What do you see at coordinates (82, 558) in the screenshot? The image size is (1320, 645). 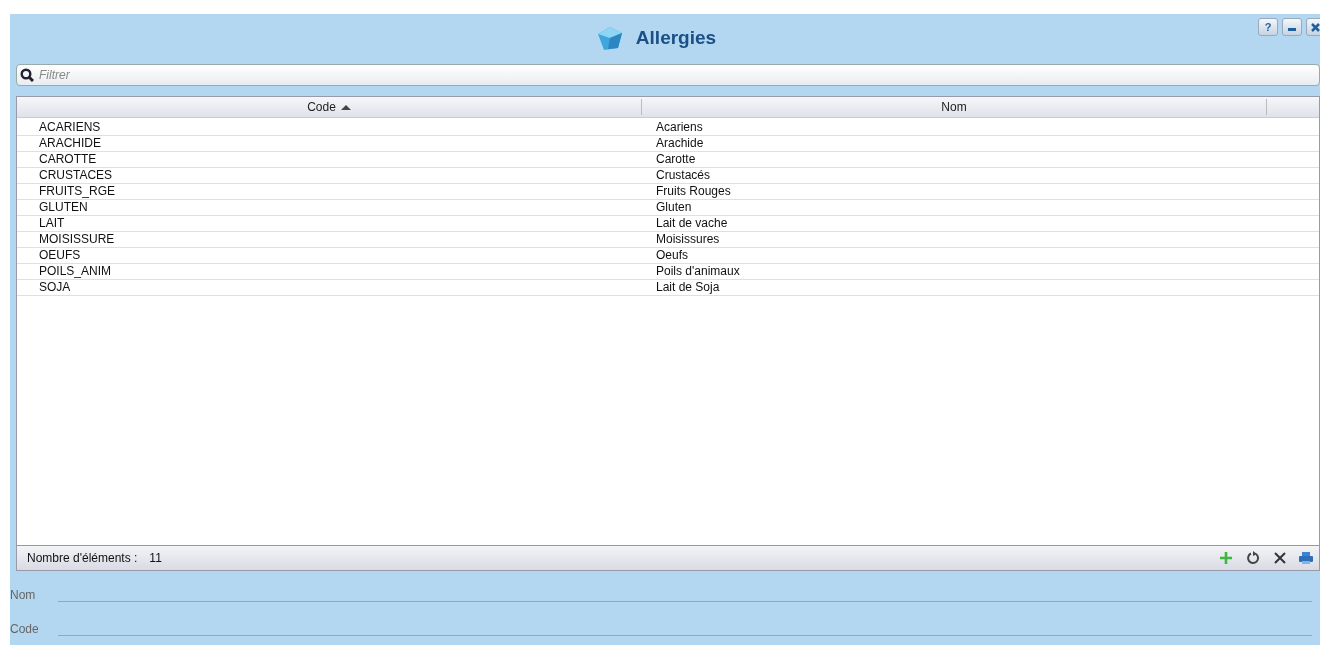 I see `count-label: Nombre d'éléments :` at bounding box center [82, 558].